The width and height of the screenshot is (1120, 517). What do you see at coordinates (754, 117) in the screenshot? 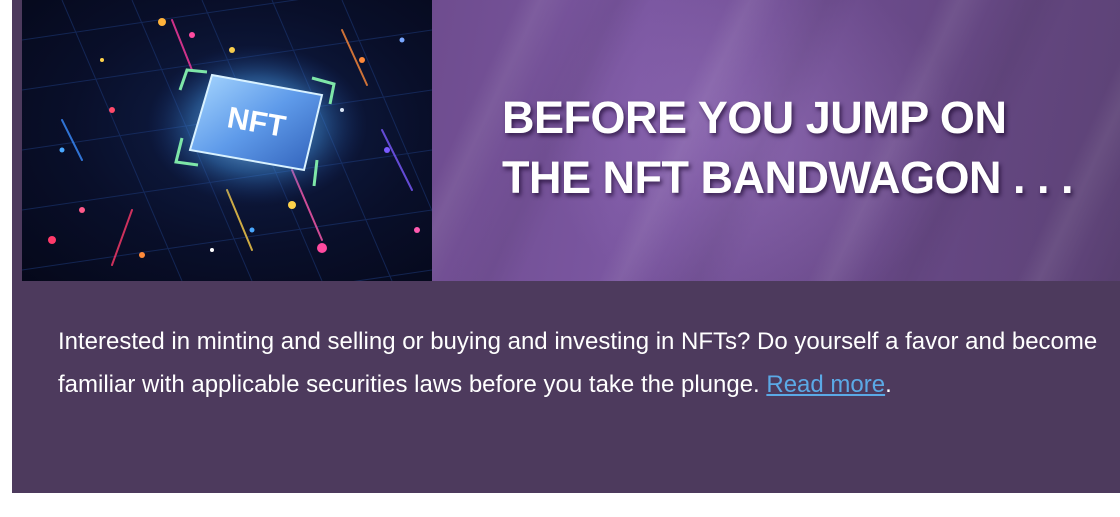
I see `headline-line-1: BEFORE YOU JUMP ON` at bounding box center [754, 117].